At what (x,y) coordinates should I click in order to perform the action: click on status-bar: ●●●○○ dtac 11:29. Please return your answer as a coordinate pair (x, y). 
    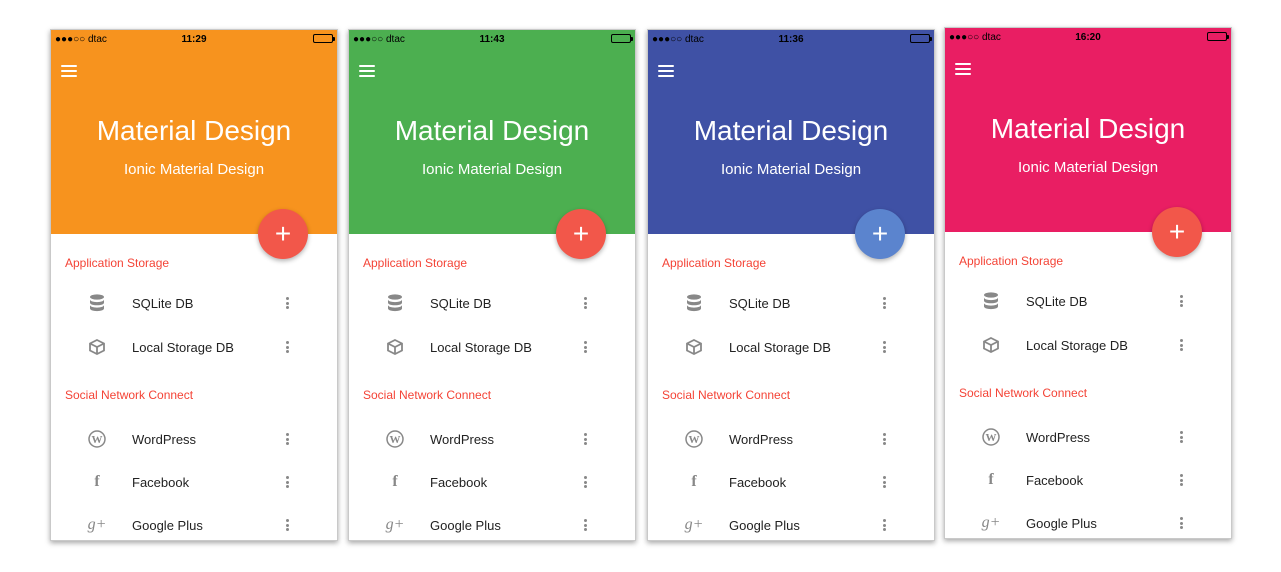
    Looking at the image, I should click on (194, 40).